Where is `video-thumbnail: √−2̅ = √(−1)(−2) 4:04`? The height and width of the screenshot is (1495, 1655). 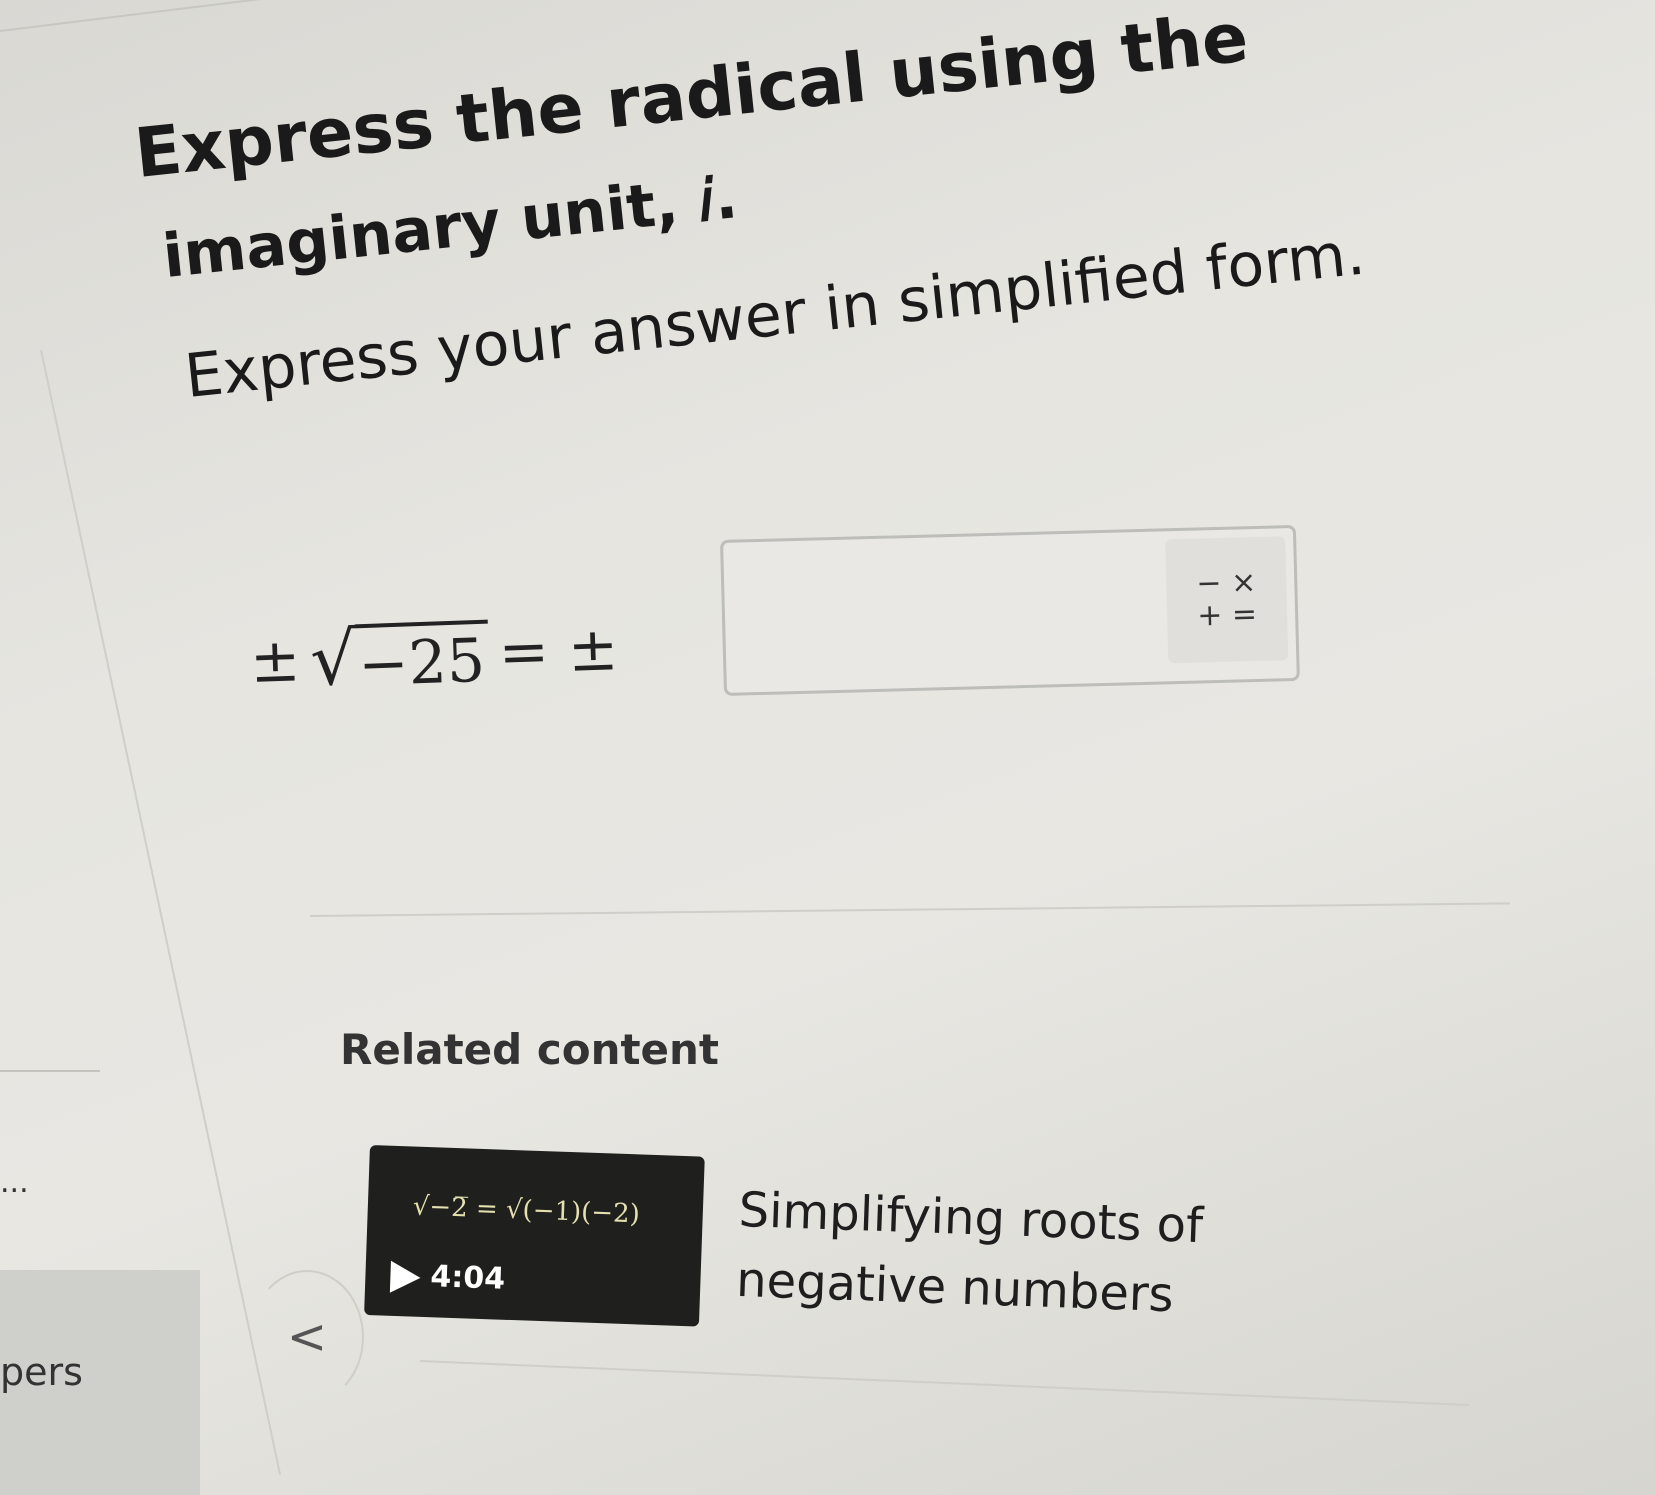 video-thumbnail: √−2̅ = √(−1)(−2) 4:04 is located at coordinates (534, 1236).